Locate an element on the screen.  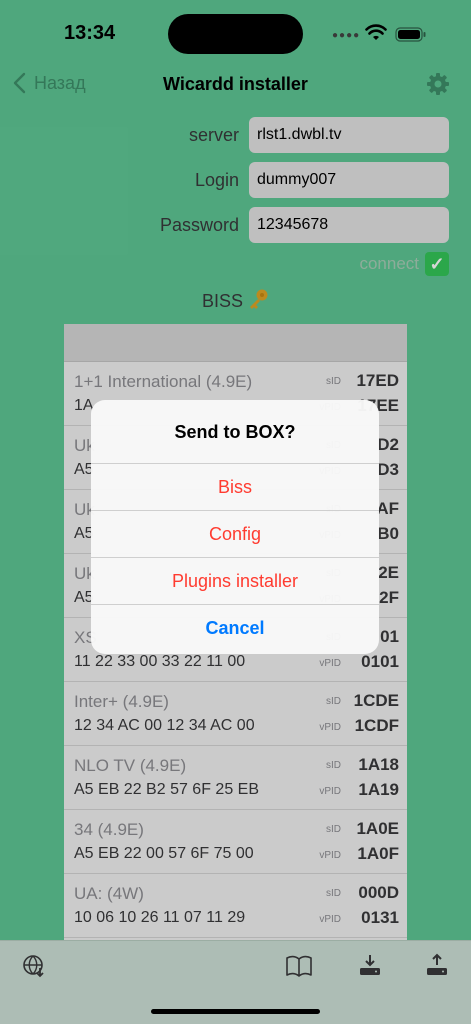
config-button: Config is located at coordinates (235, 534).